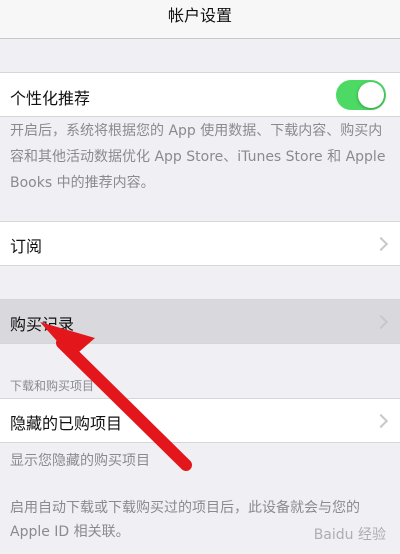 This screenshot has height=554, width=400. Describe the element at coordinates (50, 98) in the screenshot. I see `personalized-recommendations-label: 个性化推荐` at that location.